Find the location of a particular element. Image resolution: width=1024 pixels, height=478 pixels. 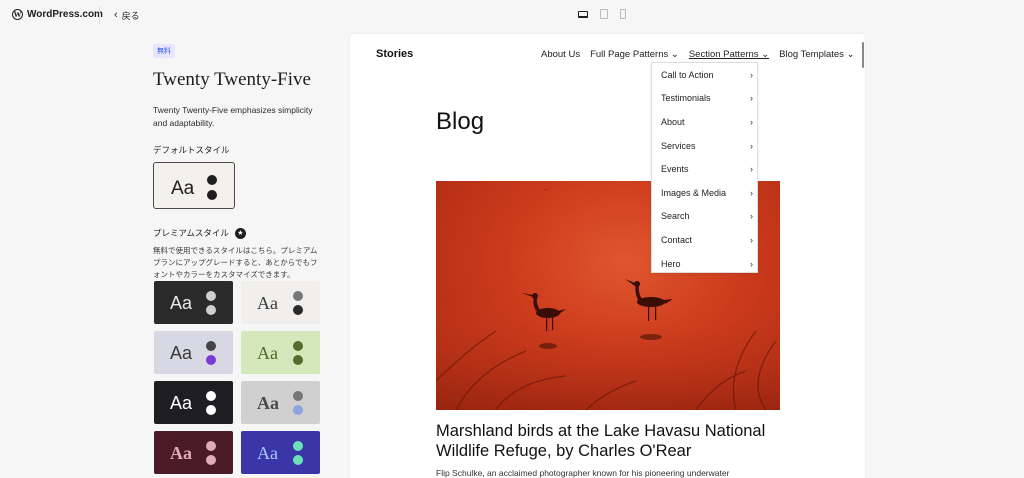

default-style-card: Aa is located at coordinates (194, 185).